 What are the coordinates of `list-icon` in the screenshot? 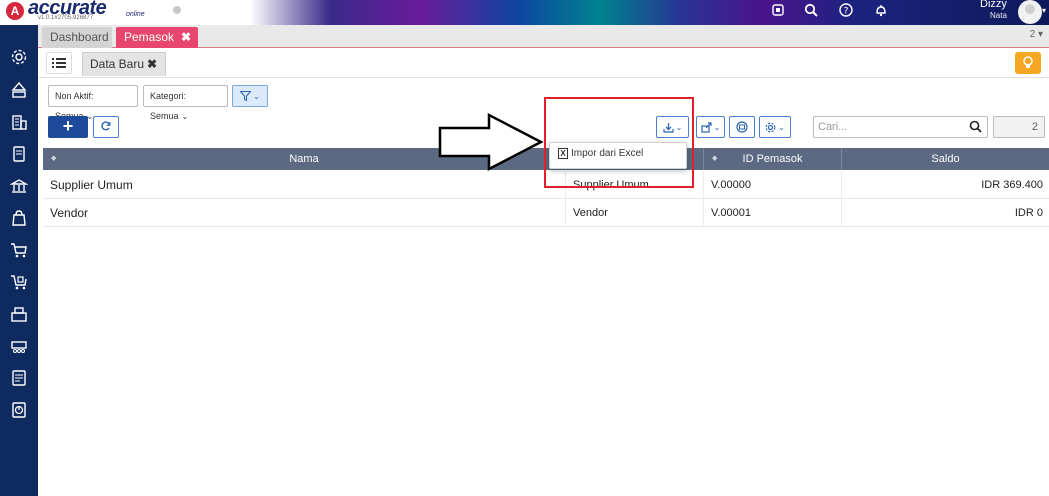 It's located at (59, 63).